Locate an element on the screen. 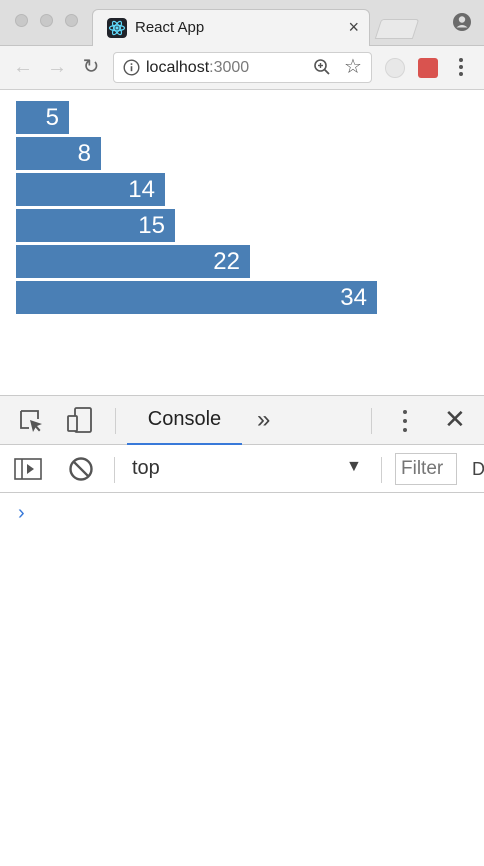 This screenshot has height=866, width=484. console-prompt-icon: › is located at coordinates (21, 513).